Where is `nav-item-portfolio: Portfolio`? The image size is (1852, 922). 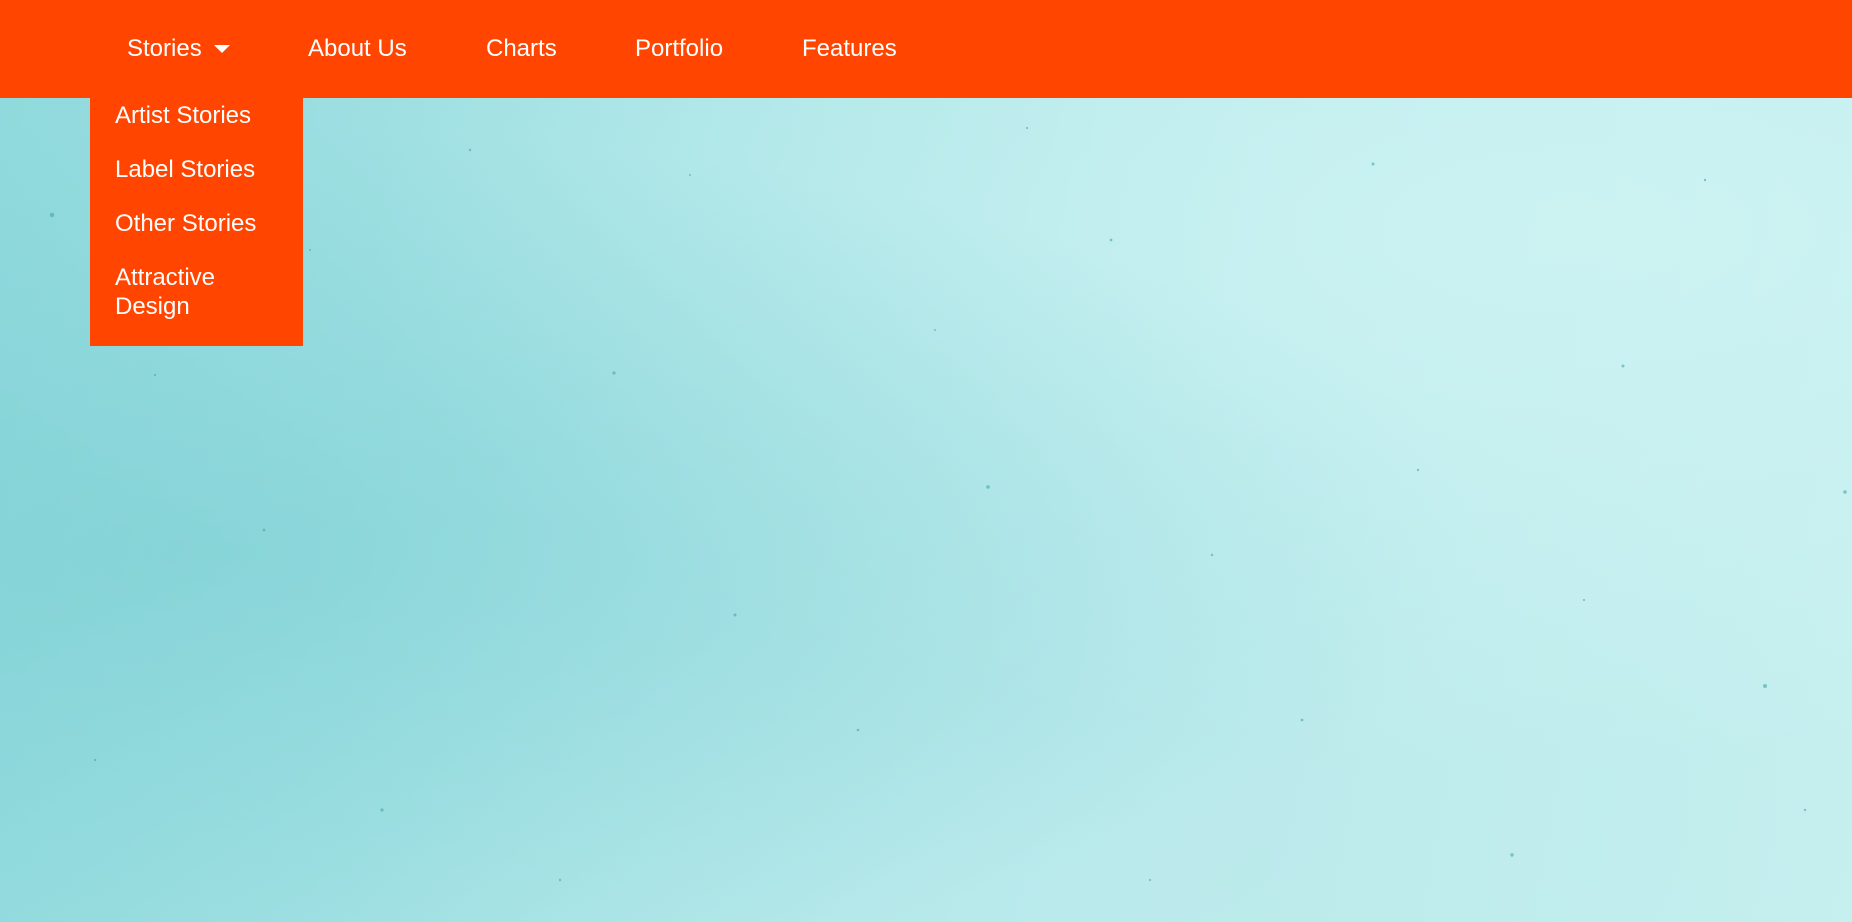 nav-item-portfolio: Portfolio is located at coordinates (679, 49).